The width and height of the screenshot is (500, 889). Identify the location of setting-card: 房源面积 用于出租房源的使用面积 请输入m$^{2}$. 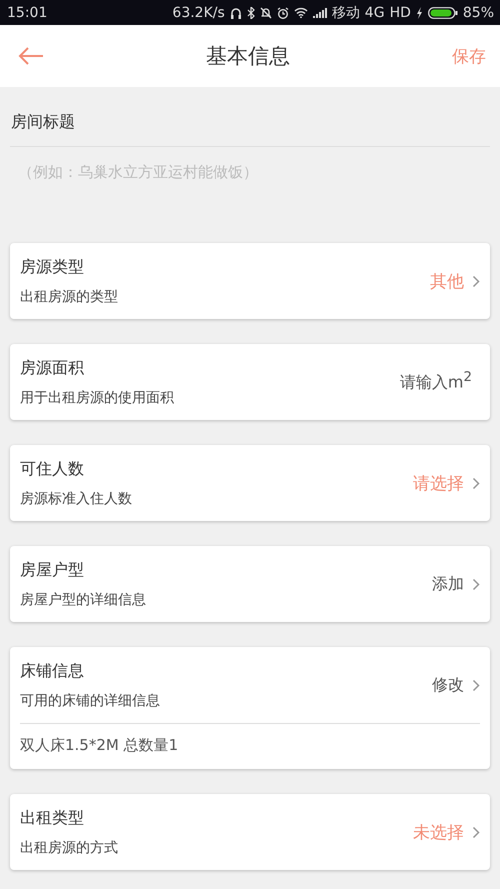
(250, 382).